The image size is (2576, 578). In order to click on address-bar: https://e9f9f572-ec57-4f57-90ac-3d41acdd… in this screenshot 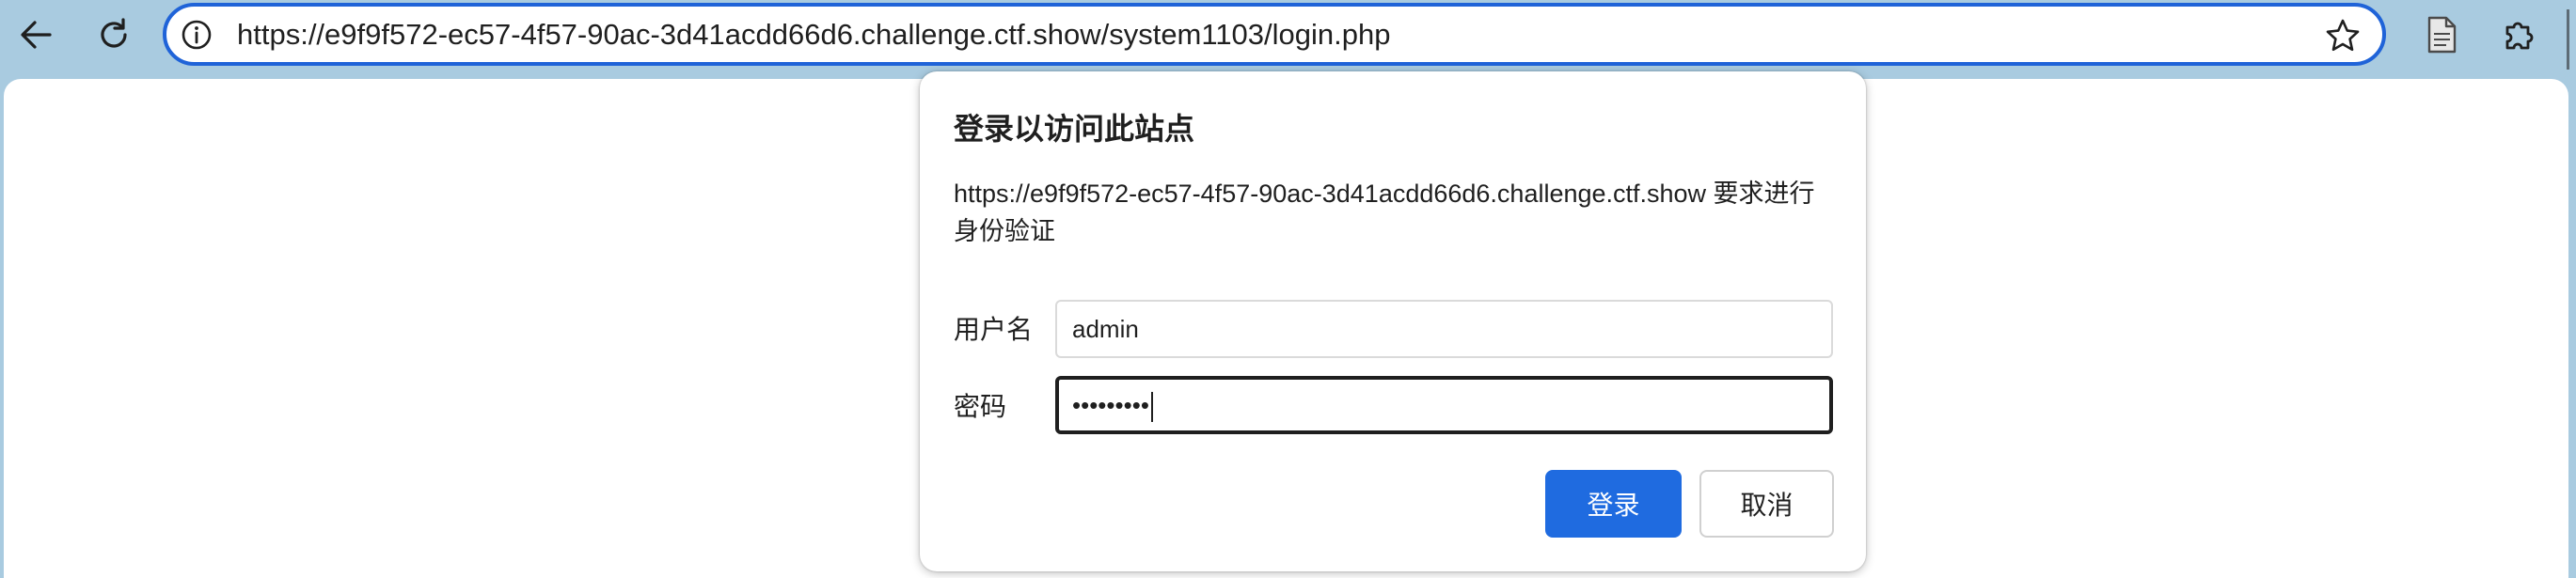, I will do `click(1274, 34)`.